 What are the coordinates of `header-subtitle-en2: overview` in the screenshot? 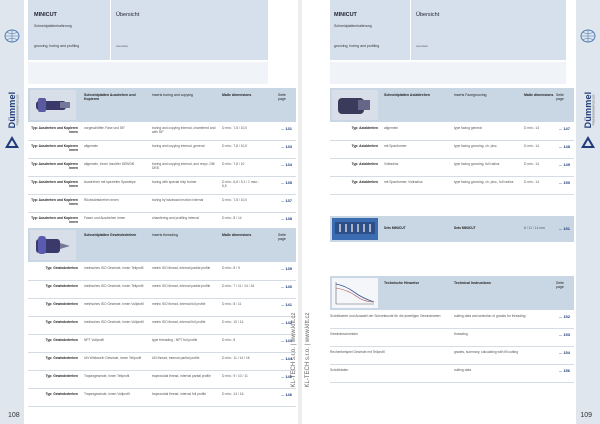 It's located at (422, 46).